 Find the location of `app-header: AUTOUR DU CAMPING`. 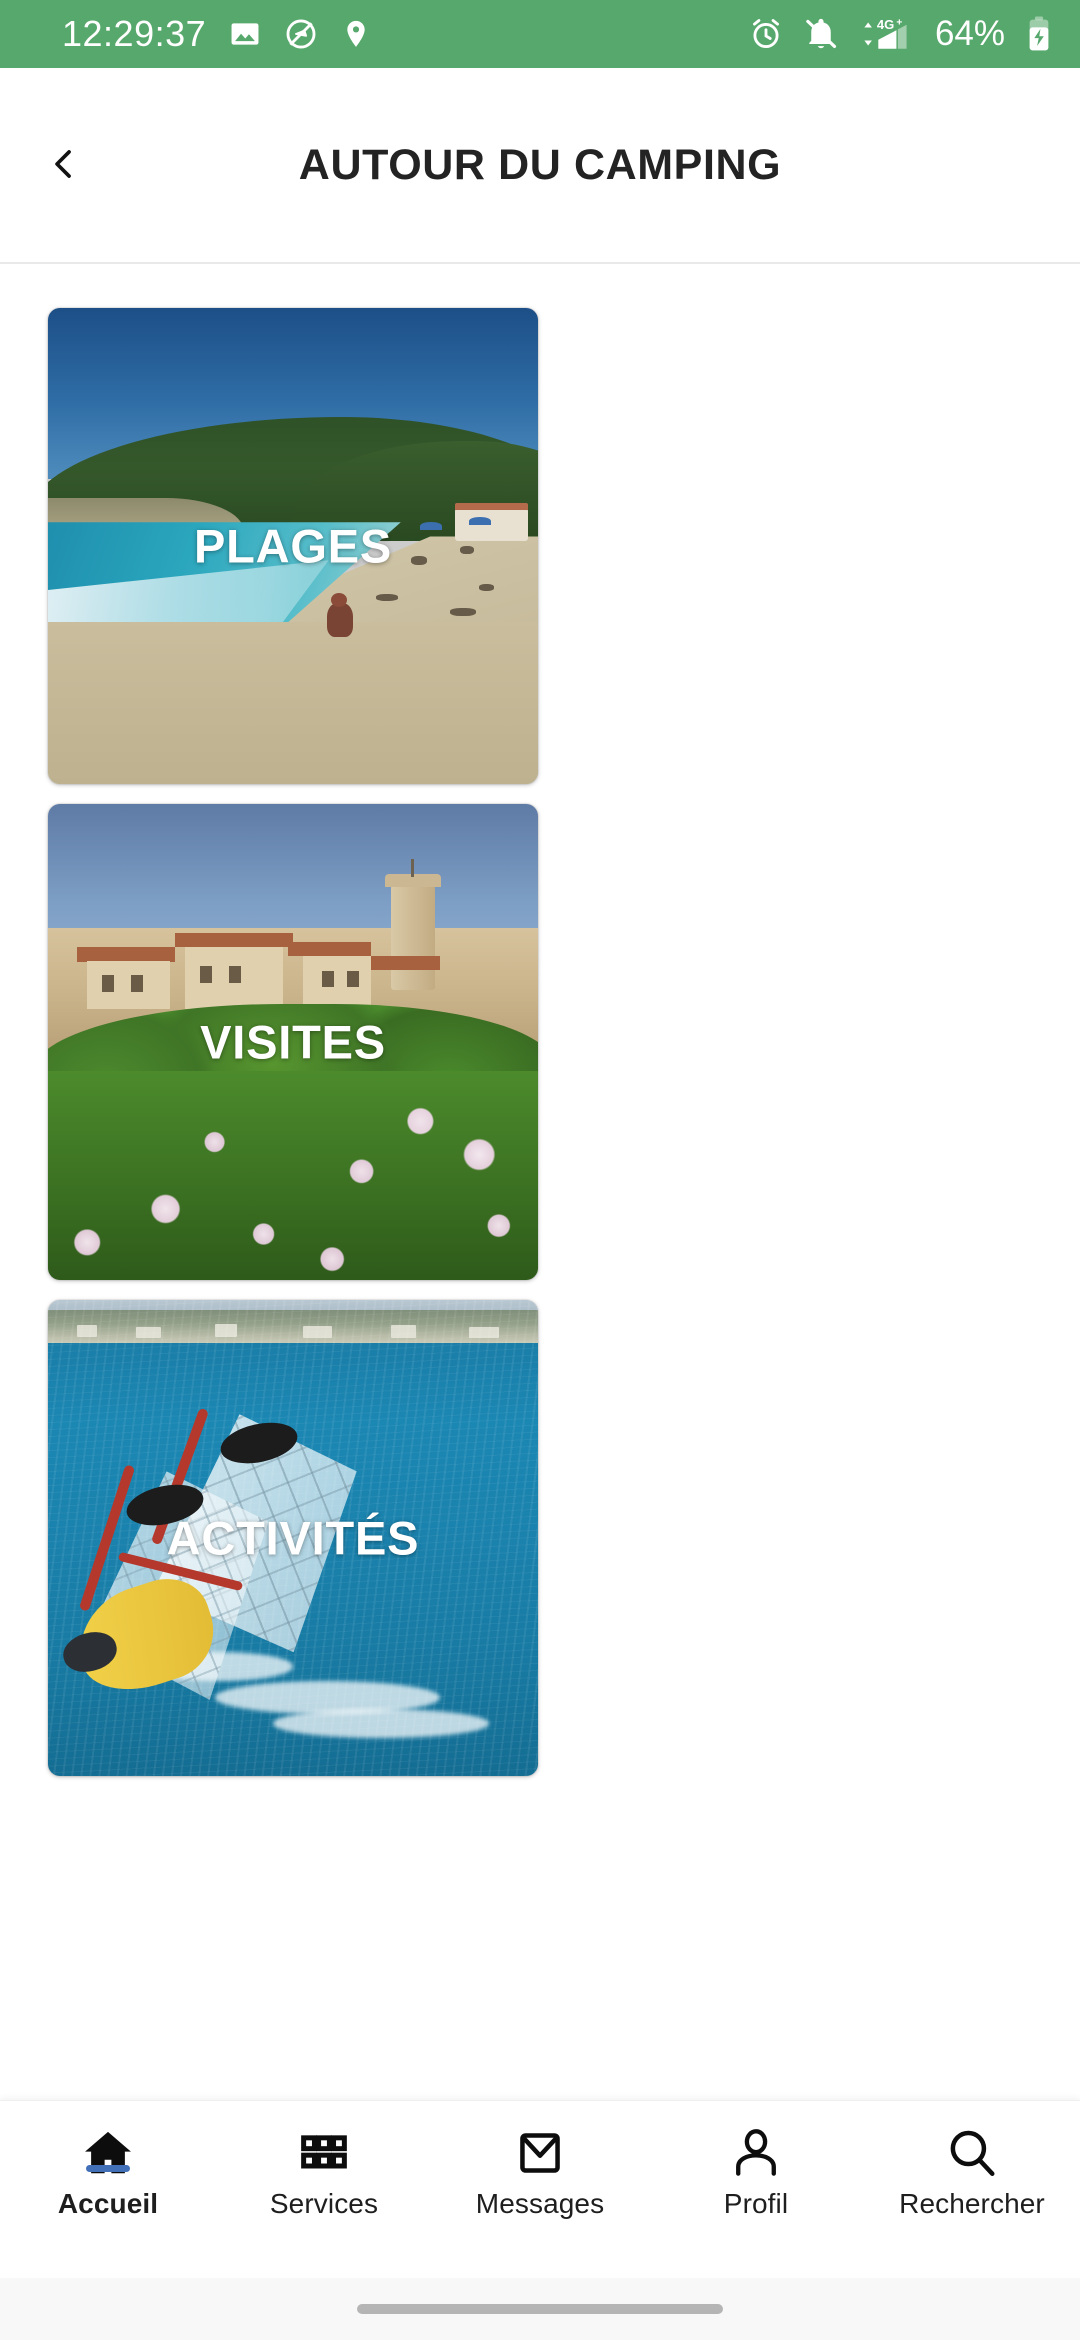

app-header: AUTOUR DU CAMPING is located at coordinates (540, 165).